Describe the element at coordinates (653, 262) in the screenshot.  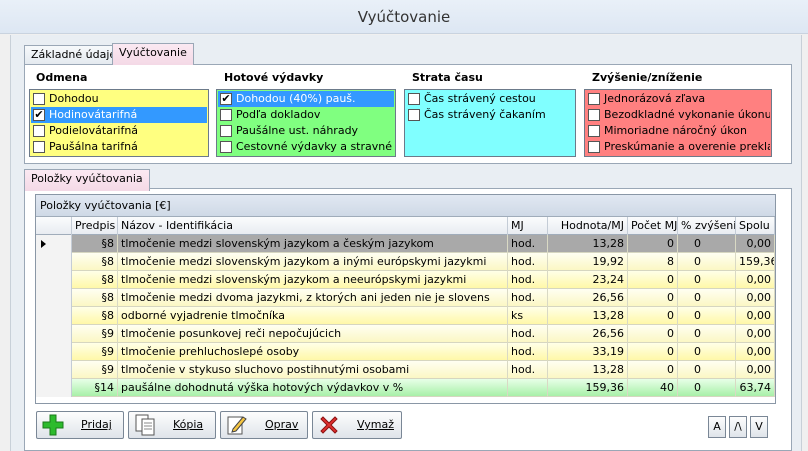
I see `cell-pocet: 8` at that location.